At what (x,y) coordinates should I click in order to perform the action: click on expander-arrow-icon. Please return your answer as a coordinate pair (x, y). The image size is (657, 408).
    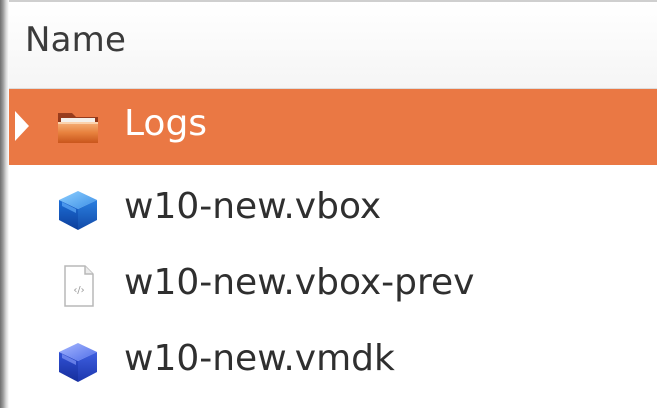
    Looking at the image, I should click on (22, 126).